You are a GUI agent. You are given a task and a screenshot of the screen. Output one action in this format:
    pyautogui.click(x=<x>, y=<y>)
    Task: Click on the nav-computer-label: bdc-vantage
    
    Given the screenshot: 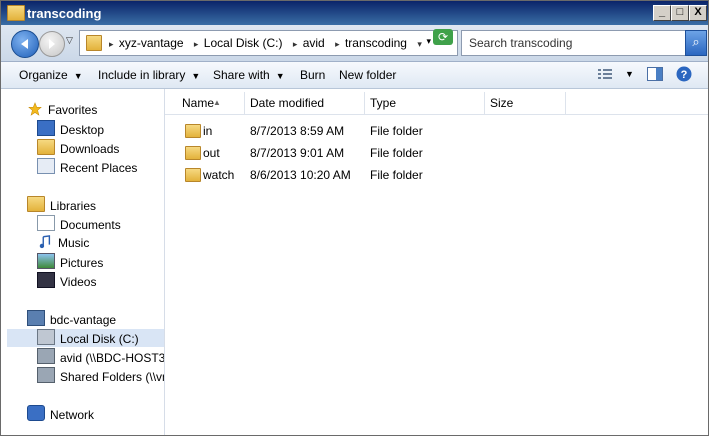 What is the action you would take?
    pyautogui.click(x=83, y=320)
    